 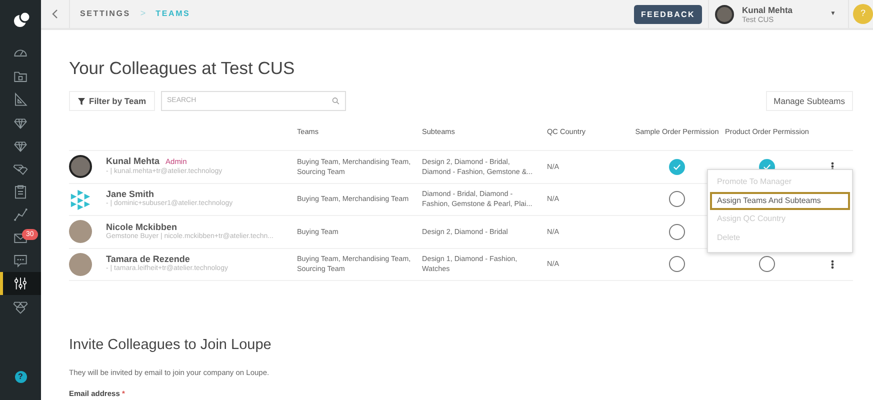 What do you see at coordinates (20, 214) in the screenshot?
I see `line-chart-icon` at bounding box center [20, 214].